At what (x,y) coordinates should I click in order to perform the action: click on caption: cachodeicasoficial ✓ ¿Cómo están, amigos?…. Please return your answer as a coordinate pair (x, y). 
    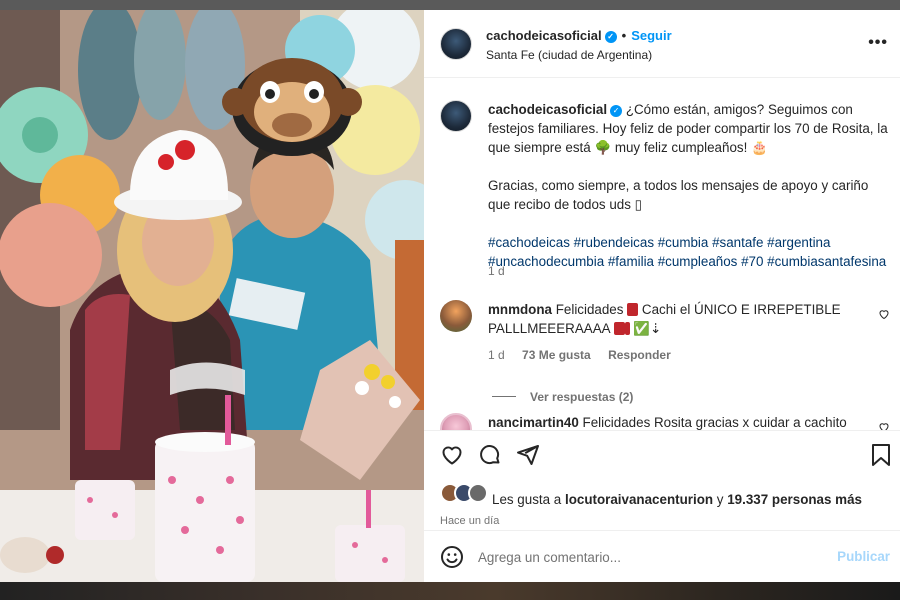
    Looking at the image, I should click on (688, 185).